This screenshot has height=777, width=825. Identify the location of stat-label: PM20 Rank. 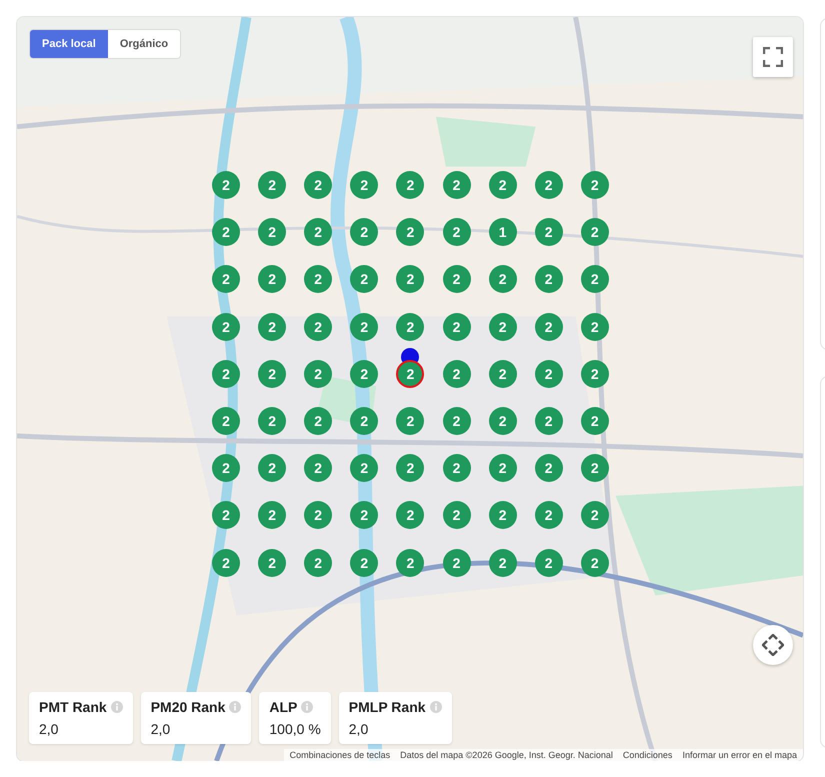
(188, 707).